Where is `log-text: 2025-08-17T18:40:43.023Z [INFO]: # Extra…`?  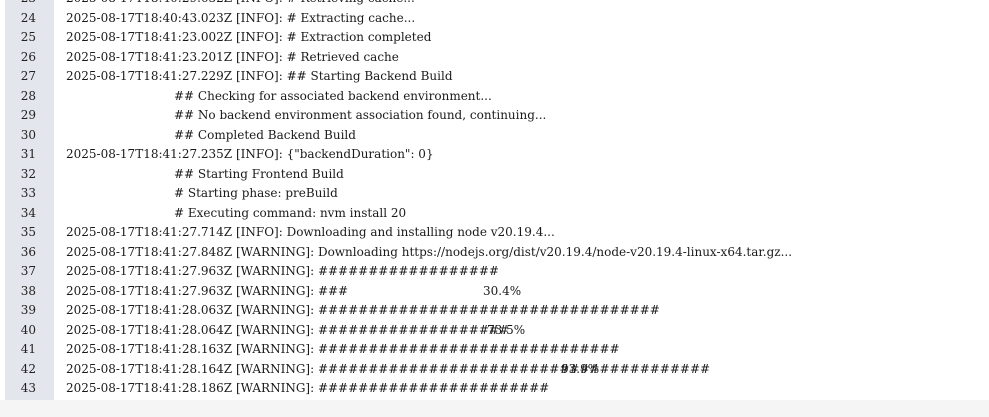
log-text: 2025-08-17T18:40:43.023Z [INFO]: # Extra… is located at coordinates (241, 17).